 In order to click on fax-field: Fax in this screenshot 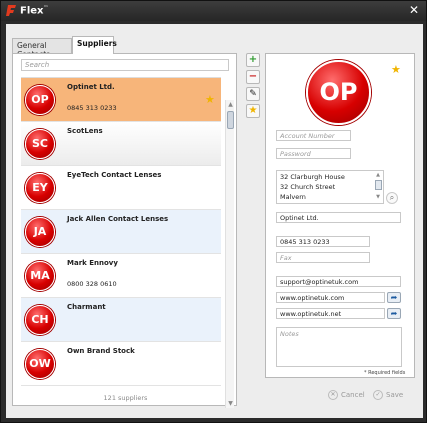, I will do `click(323, 257)`.